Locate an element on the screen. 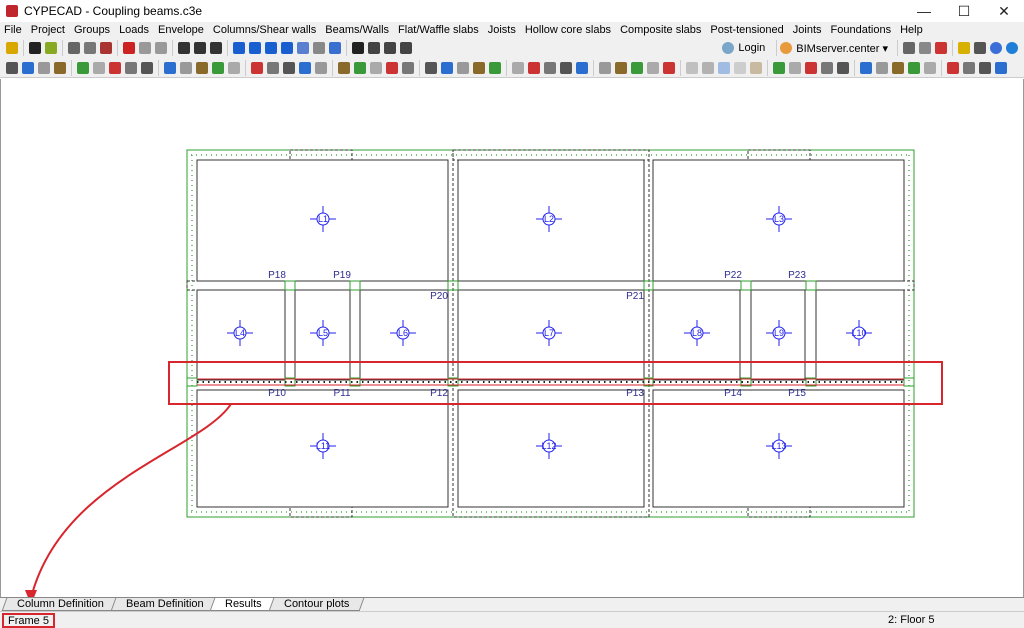 The width and height of the screenshot is (1024, 628). slab-marker: L4 is located at coordinates (240, 333).